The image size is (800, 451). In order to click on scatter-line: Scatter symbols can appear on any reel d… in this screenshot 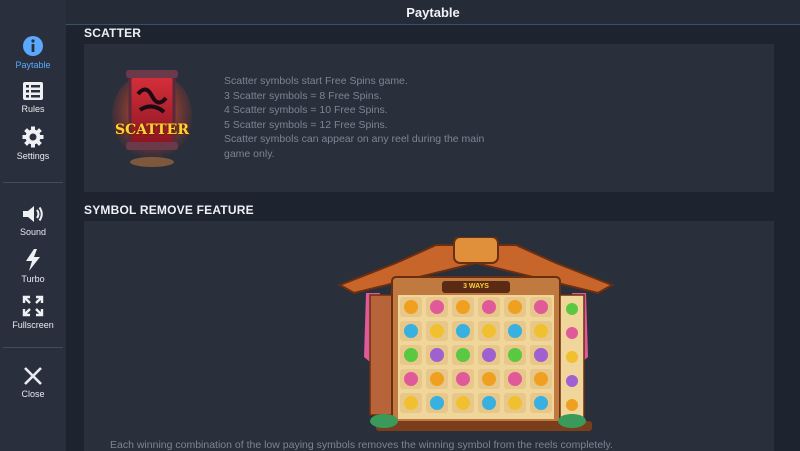, I will do `click(354, 139)`.